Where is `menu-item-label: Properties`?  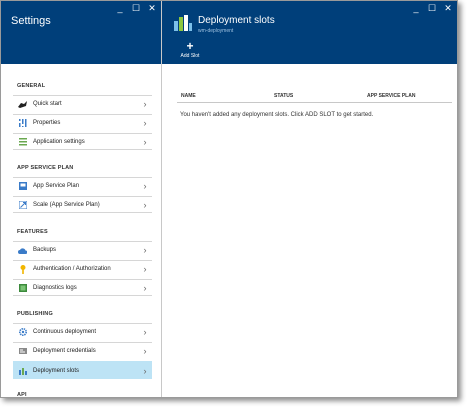
menu-item-label: Properties is located at coordinates (47, 123).